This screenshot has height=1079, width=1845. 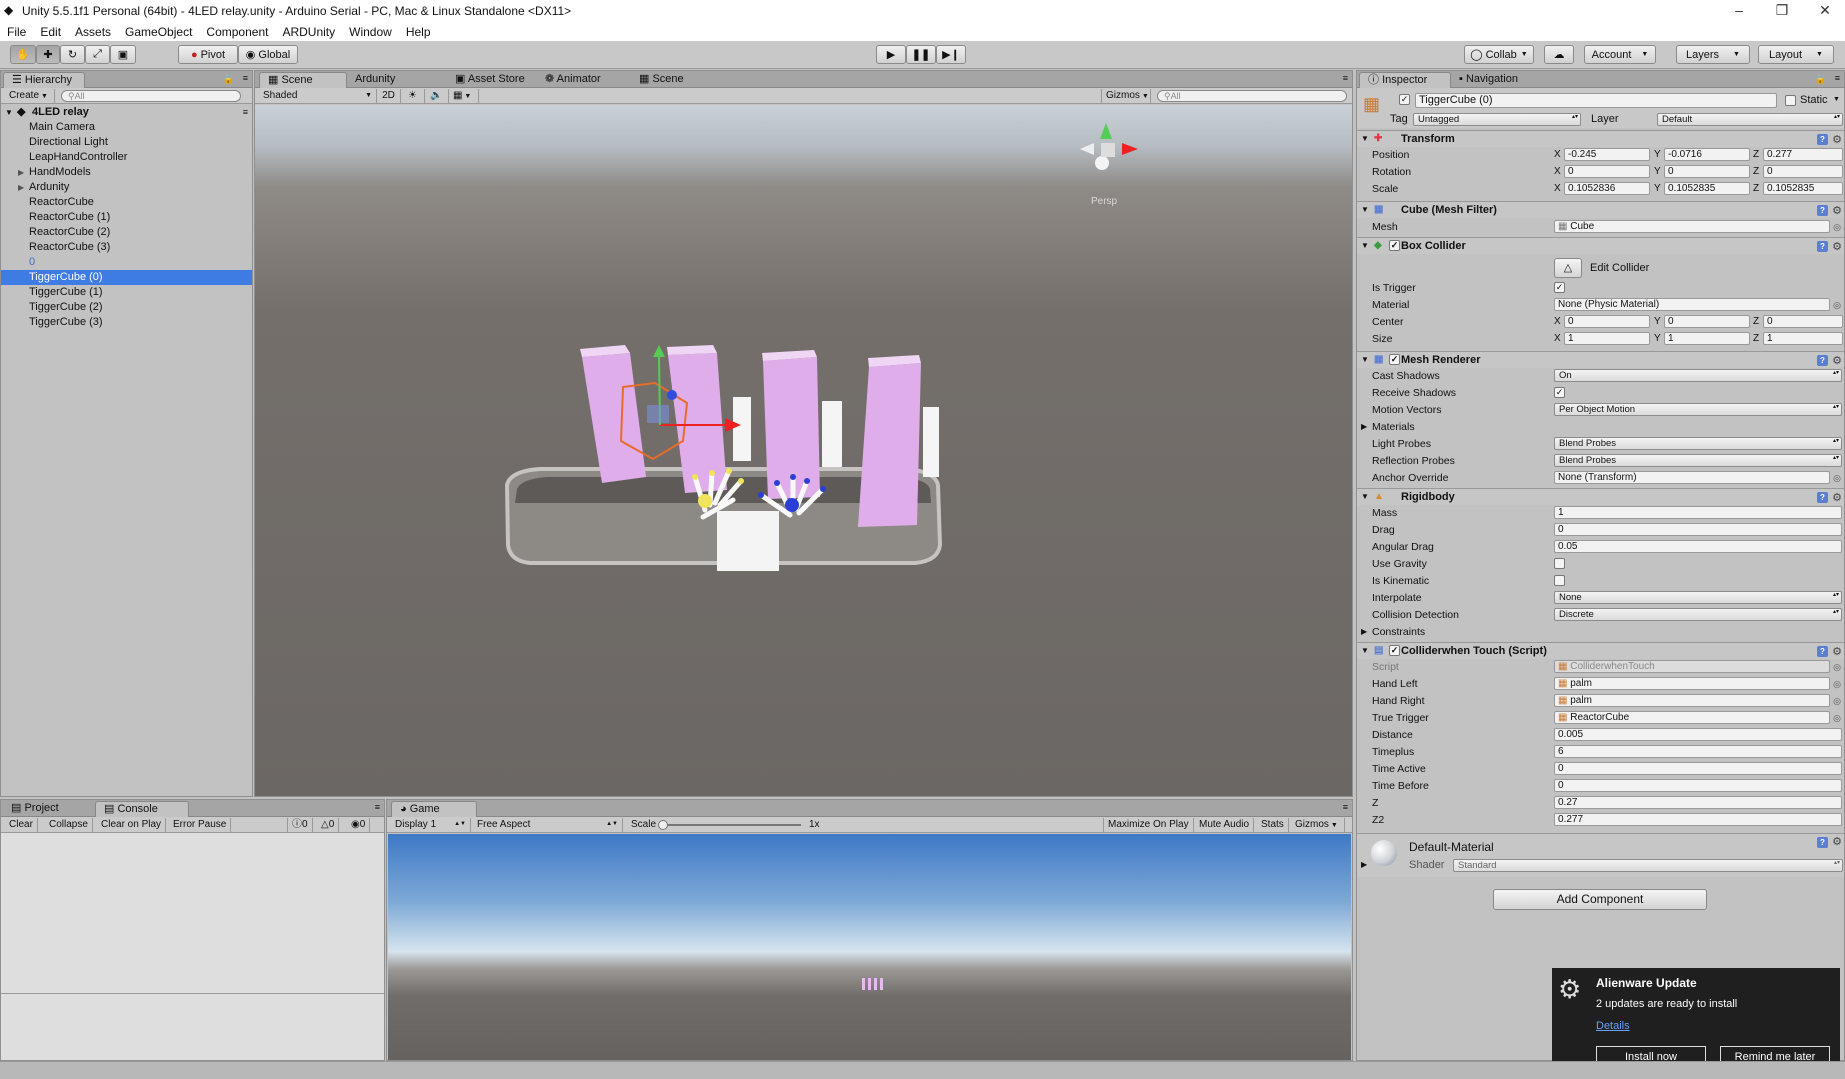 What do you see at coordinates (413, 96) in the screenshot?
I see `lighting-toggle: ☀` at bounding box center [413, 96].